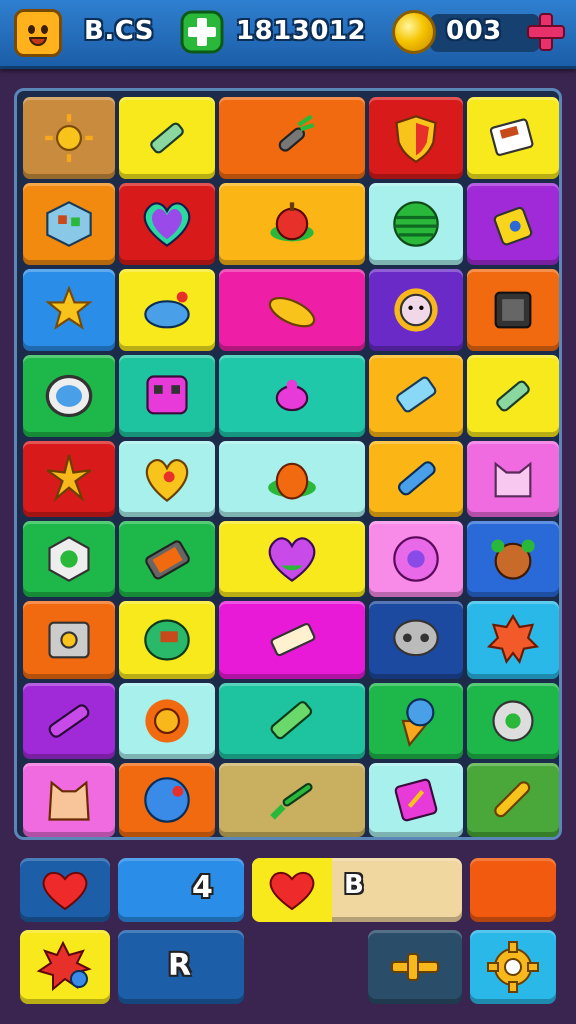 This screenshot has height=1024, width=576. I want to click on sunface-icon, so click(416, 310).